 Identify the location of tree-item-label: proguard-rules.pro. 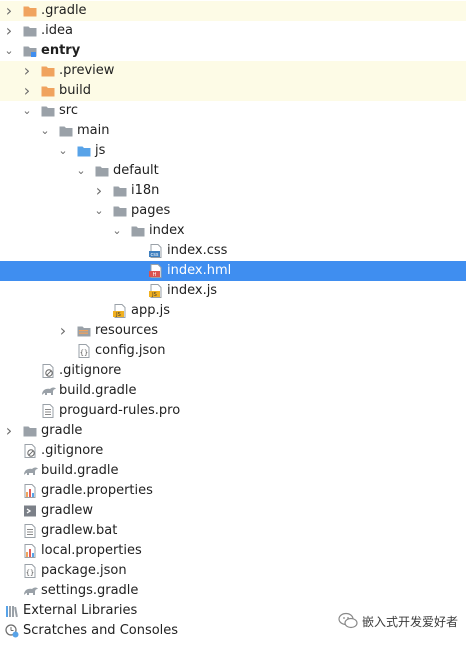
(120, 410).